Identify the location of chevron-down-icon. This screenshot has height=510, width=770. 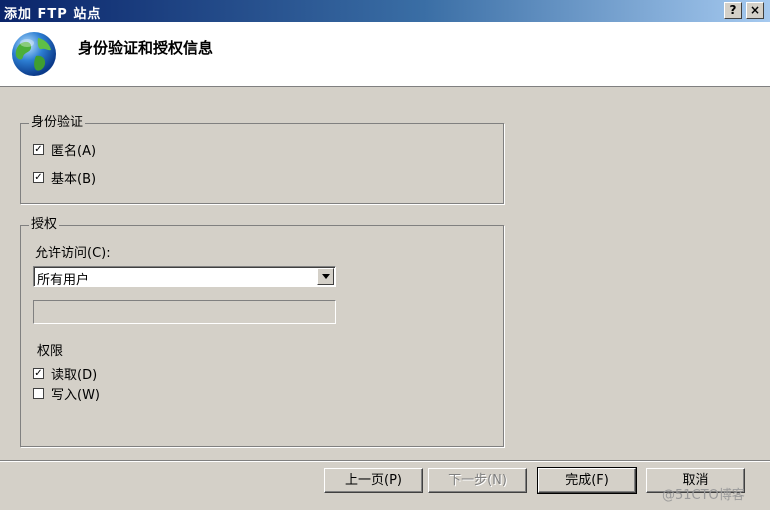
(325, 276).